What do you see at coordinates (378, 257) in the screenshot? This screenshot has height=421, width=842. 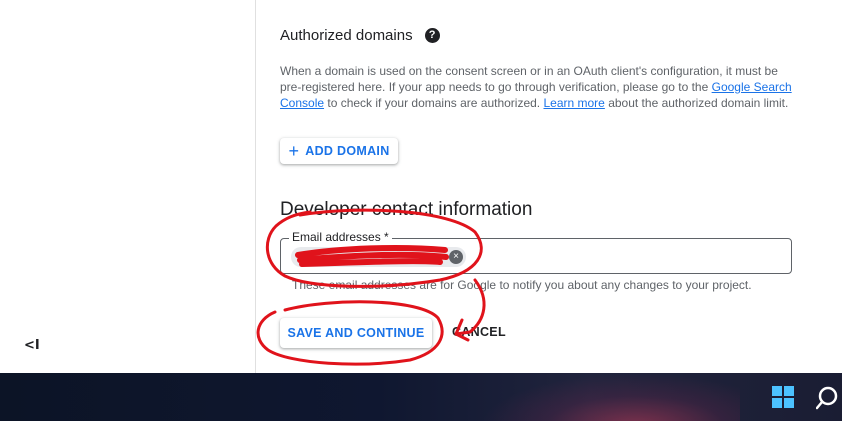 I see `email-chip: ×` at bounding box center [378, 257].